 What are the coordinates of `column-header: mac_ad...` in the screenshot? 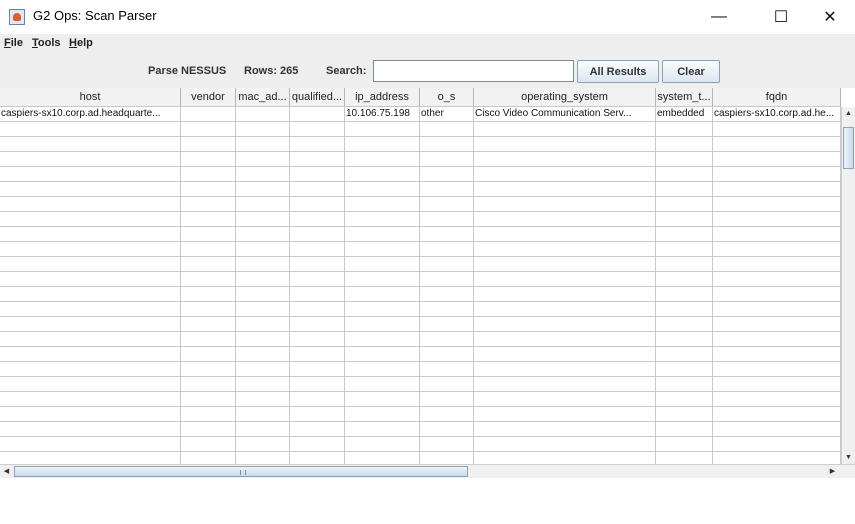 It's located at (263, 97).